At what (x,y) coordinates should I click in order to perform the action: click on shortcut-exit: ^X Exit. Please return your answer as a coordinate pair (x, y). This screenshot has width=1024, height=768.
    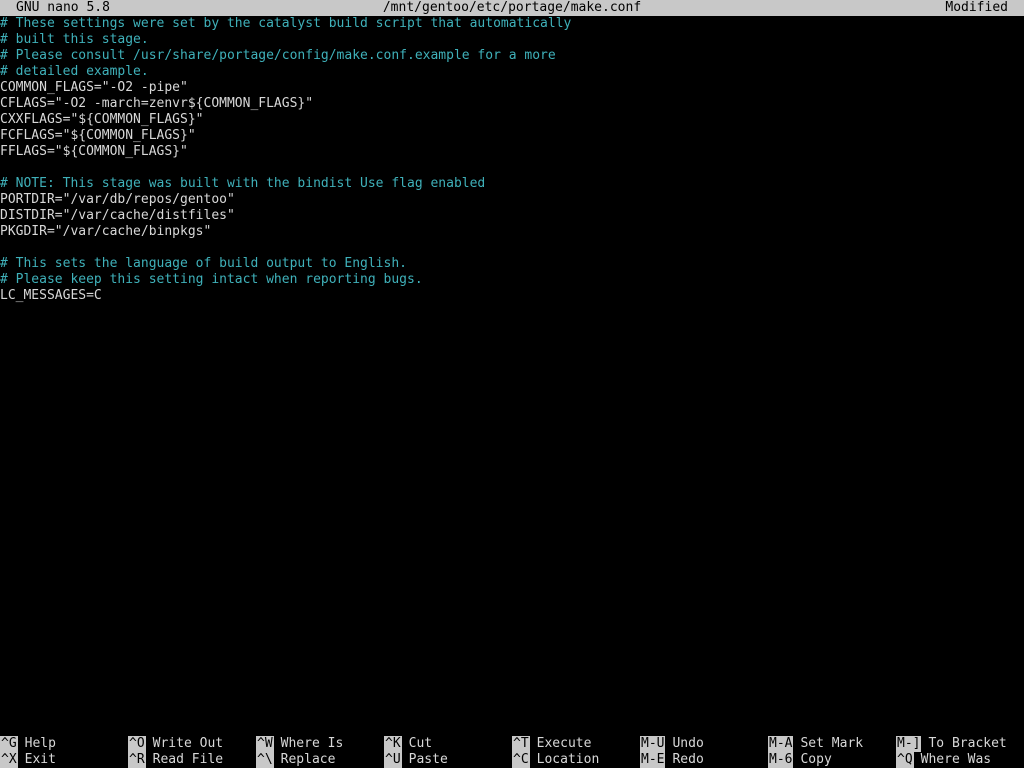
    Looking at the image, I should click on (28, 760).